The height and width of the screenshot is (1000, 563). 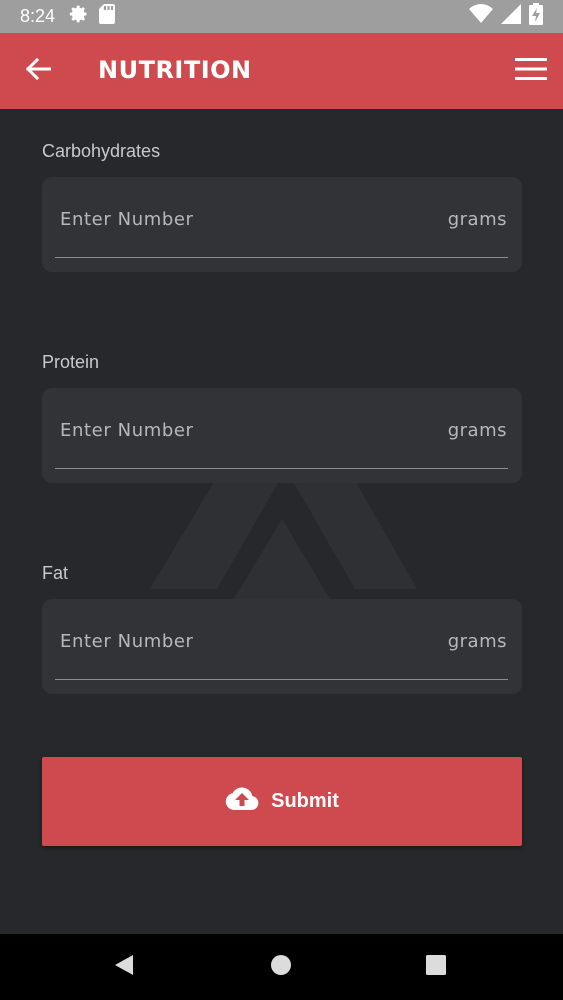 I want to click on nav-back-button, so click(x=124, y=967).